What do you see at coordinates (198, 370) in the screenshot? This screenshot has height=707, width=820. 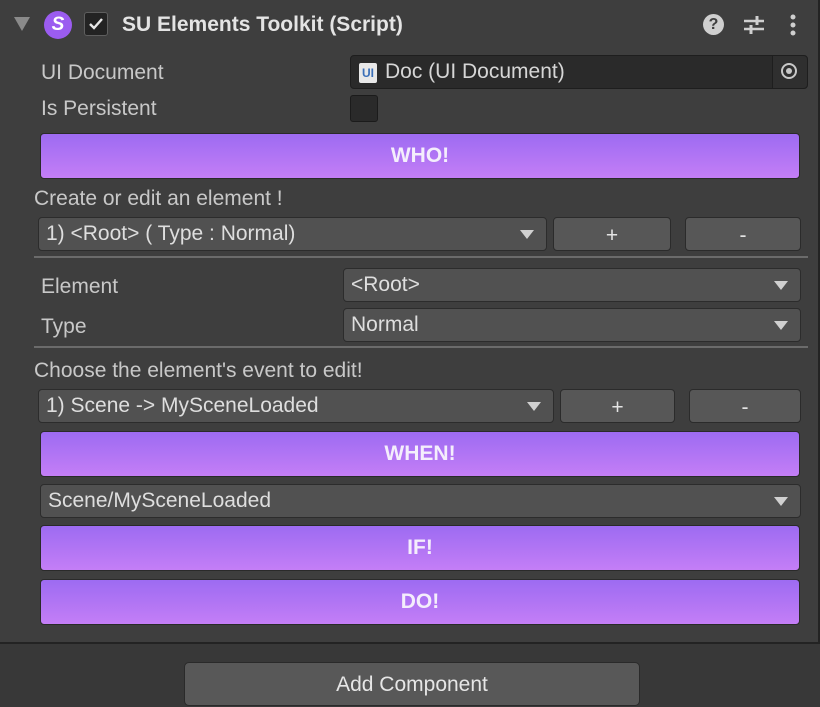 I see `event-section-heading: Choose the element's event to edit!` at bounding box center [198, 370].